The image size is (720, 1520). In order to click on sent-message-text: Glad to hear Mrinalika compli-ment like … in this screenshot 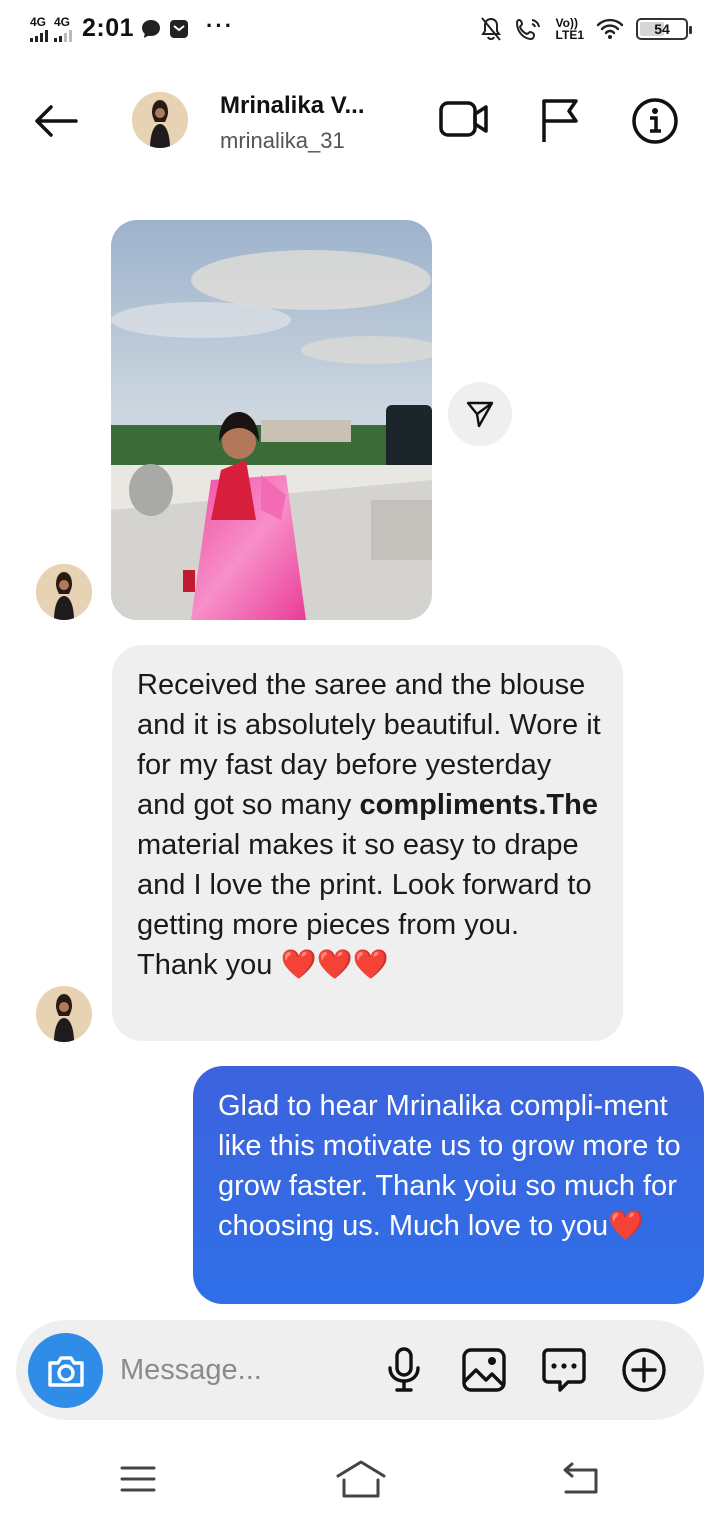, I will do `click(449, 1166)`.